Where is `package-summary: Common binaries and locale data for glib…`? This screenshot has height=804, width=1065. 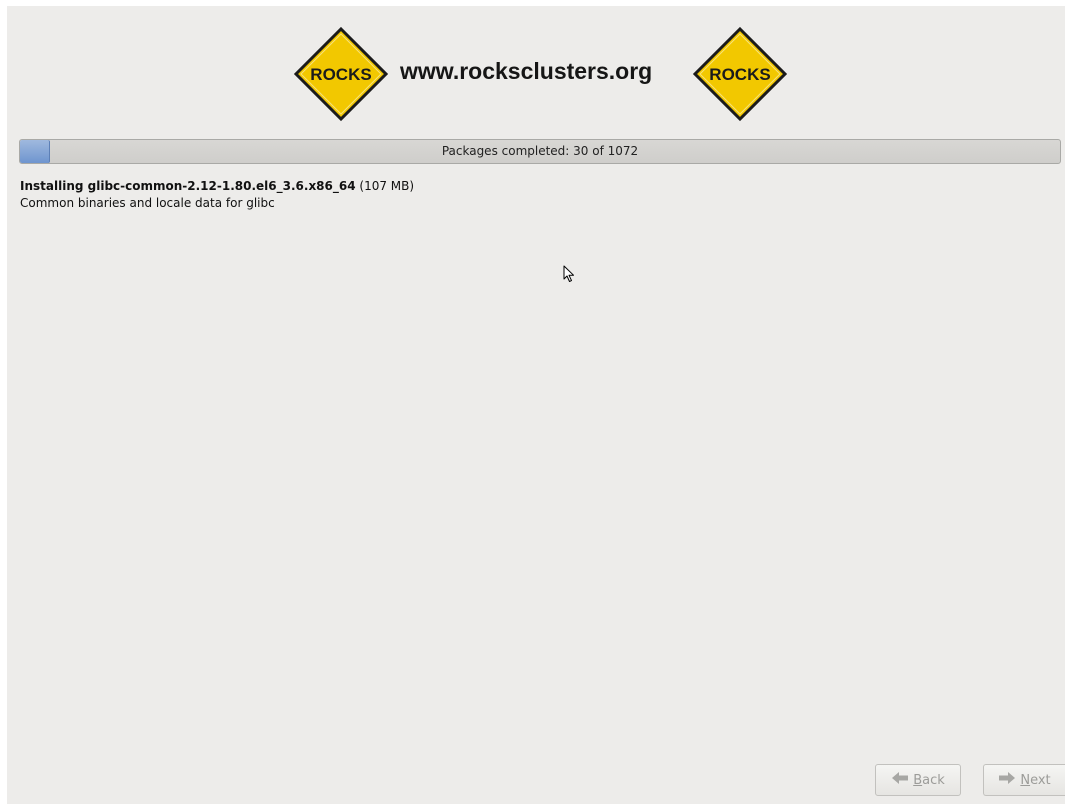 package-summary: Common binaries and locale data for glib… is located at coordinates (147, 203).